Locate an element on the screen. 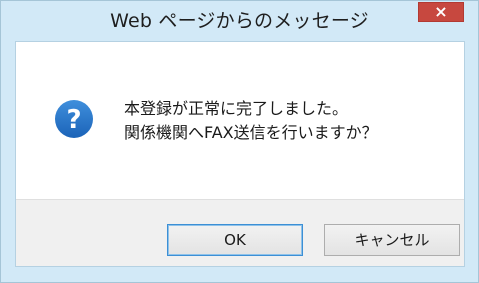  title-bar: Web ページからのメッセージ × is located at coordinates (239, 21).